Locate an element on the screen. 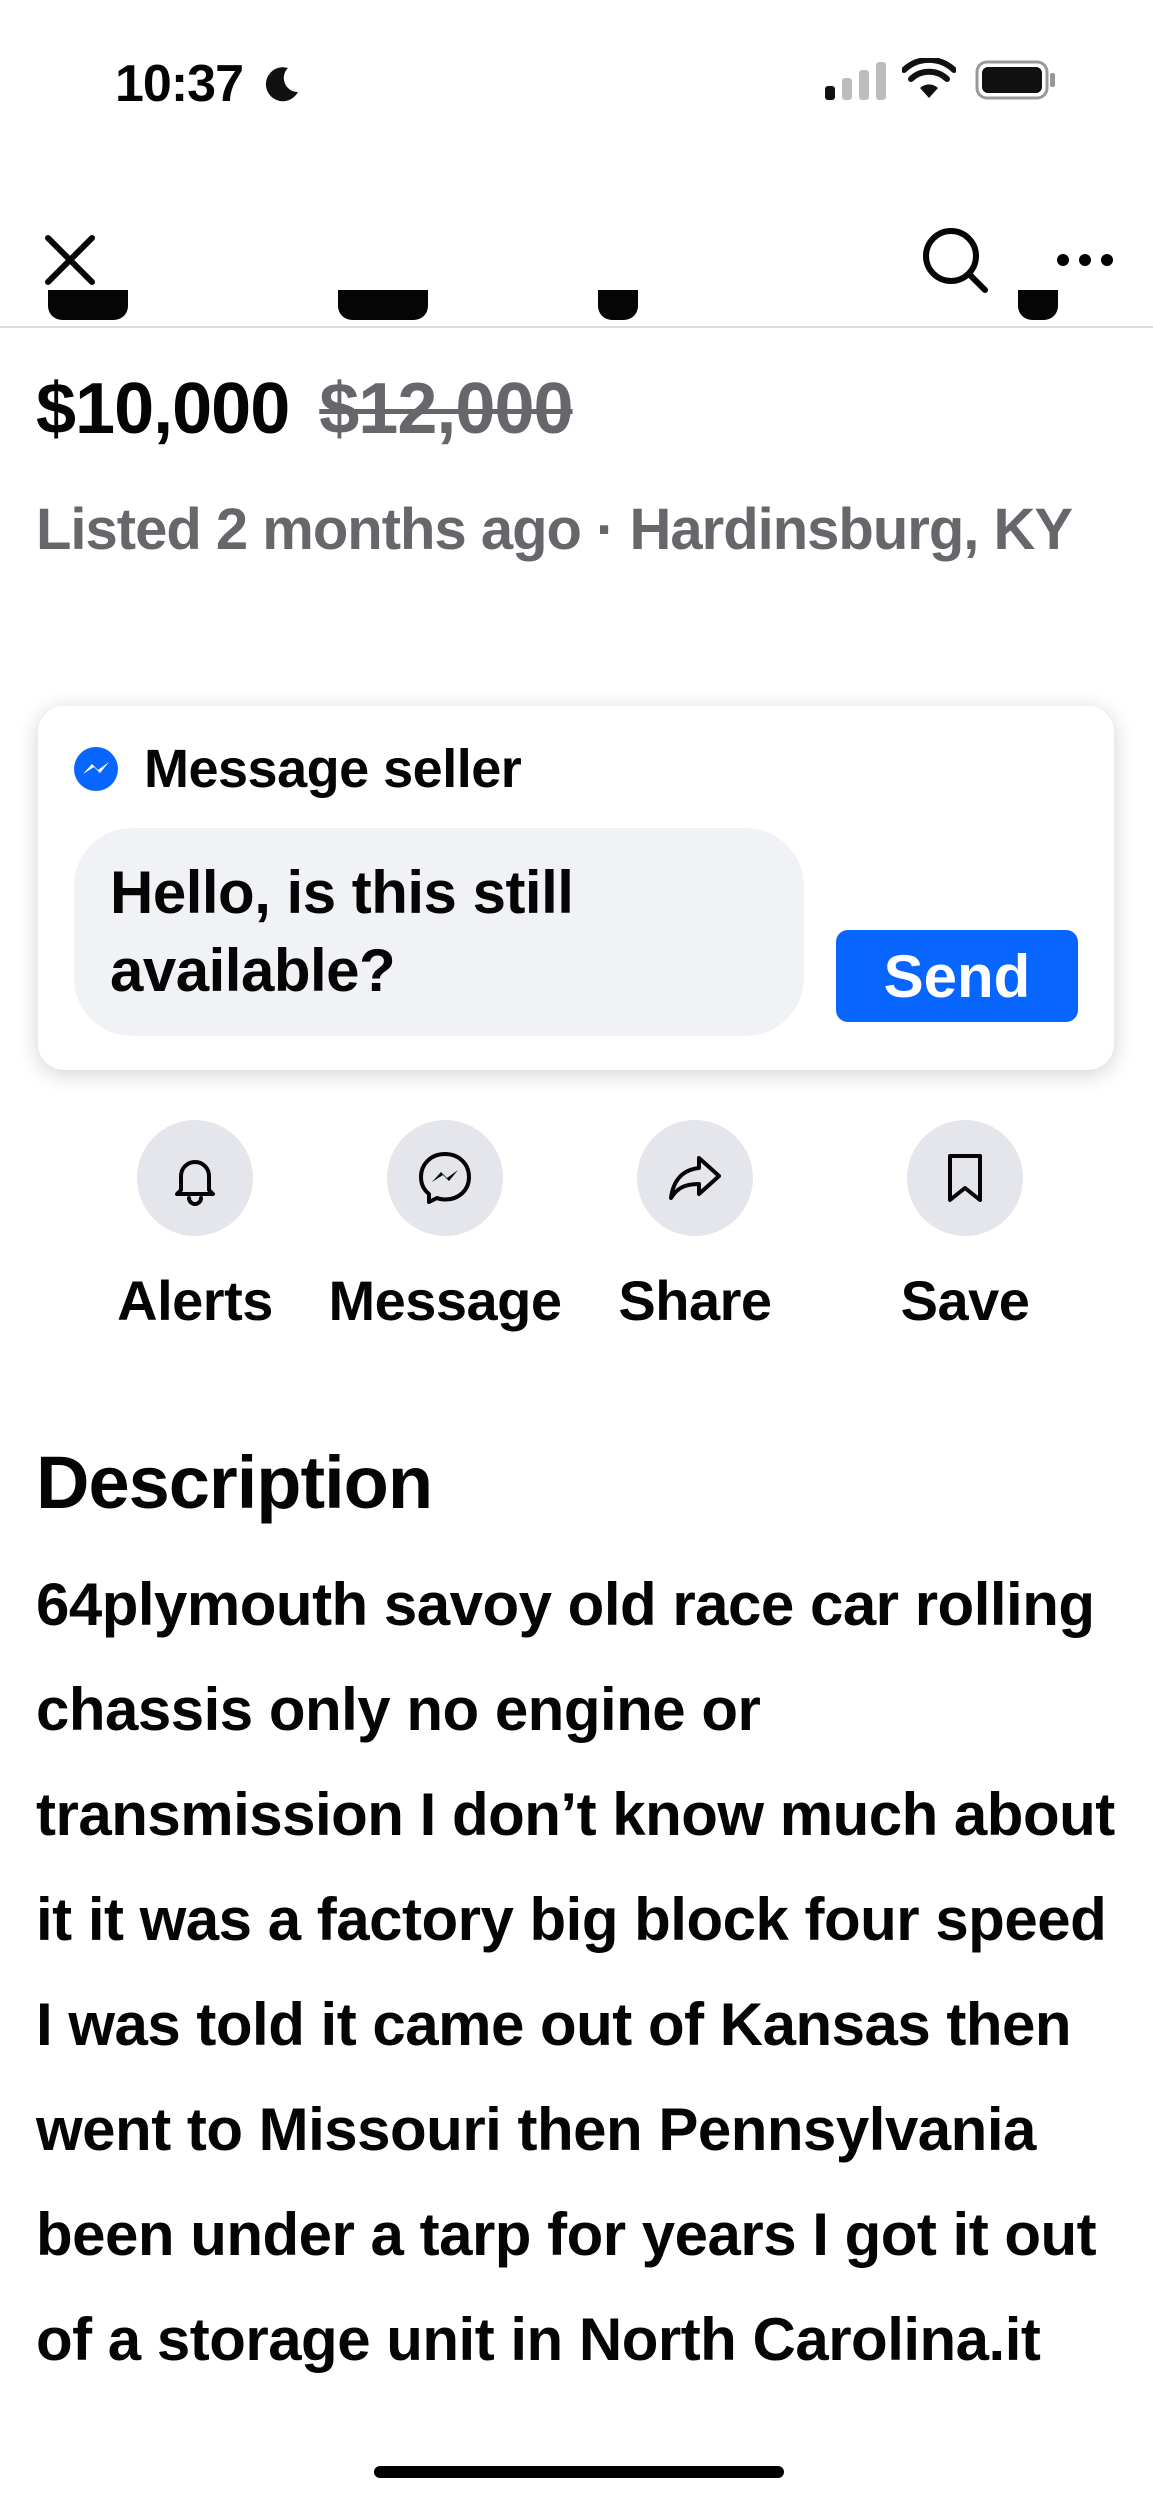 The image size is (1153, 2500). status-bar: 10:37 is located at coordinates (576, 80).